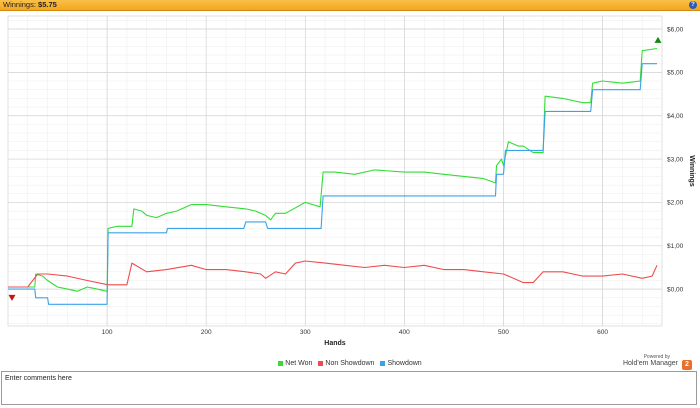 This screenshot has width=700, height=408. Describe the element at coordinates (404, 363) in the screenshot. I see `legend-label: Showdown` at that location.